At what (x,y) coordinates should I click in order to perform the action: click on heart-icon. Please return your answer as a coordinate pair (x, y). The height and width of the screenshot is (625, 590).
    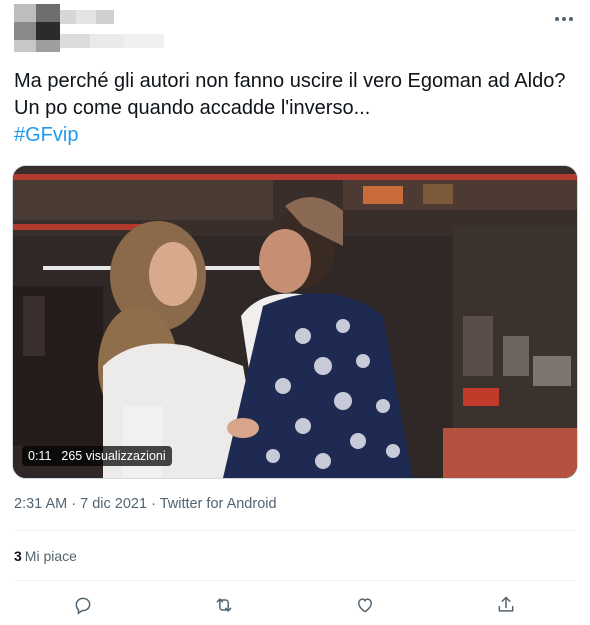
    Looking at the image, I should click on (365, 607).